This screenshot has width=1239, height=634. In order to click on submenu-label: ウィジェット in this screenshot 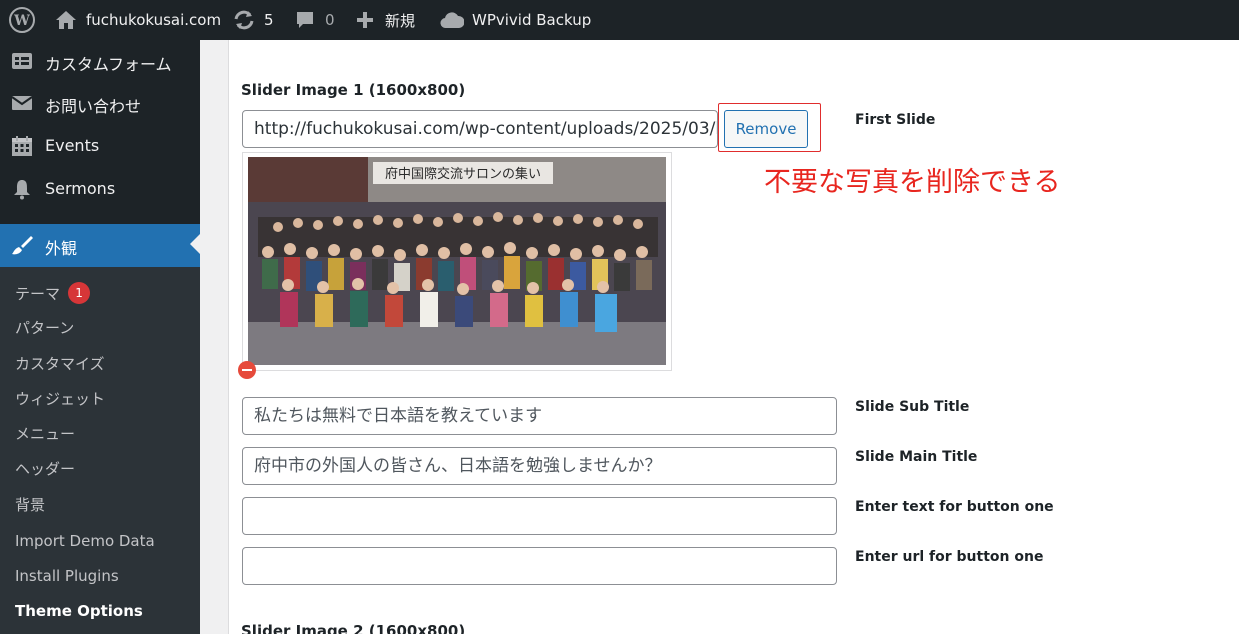, I will do `click(60, 399)`.